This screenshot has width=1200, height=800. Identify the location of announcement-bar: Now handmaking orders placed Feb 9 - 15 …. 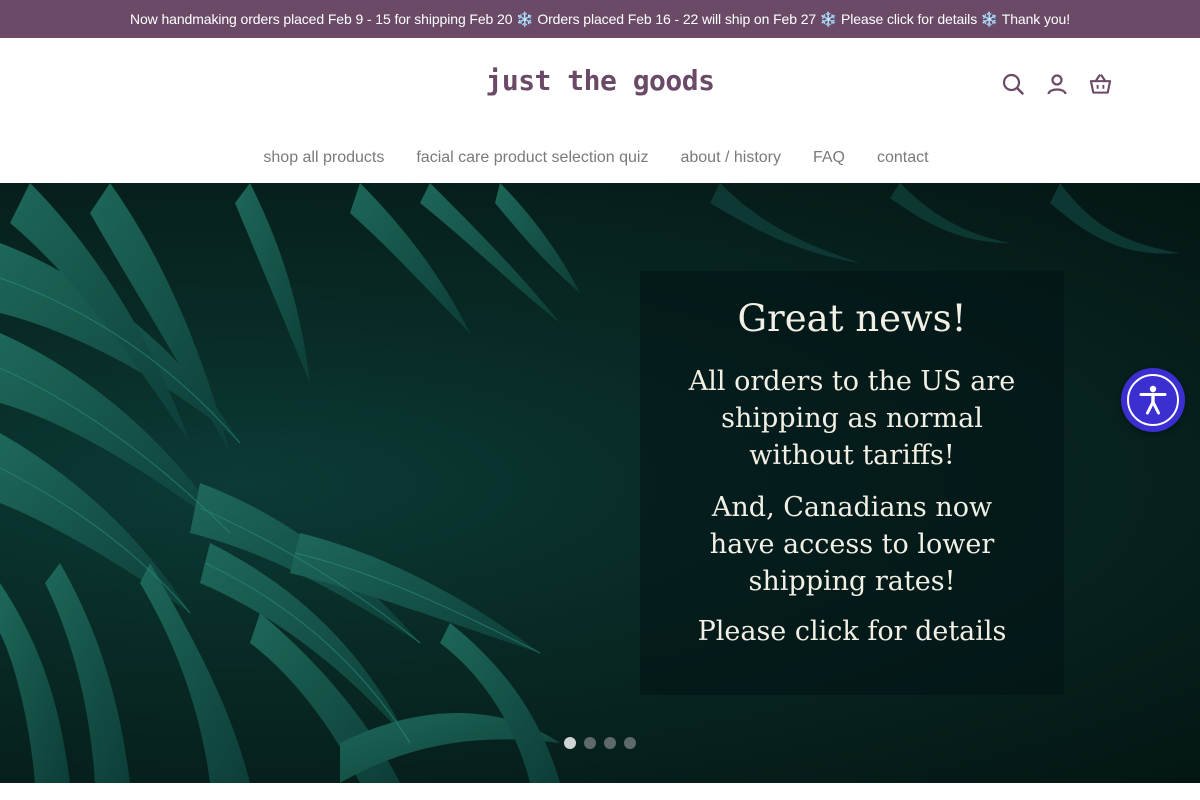
(600, 19).